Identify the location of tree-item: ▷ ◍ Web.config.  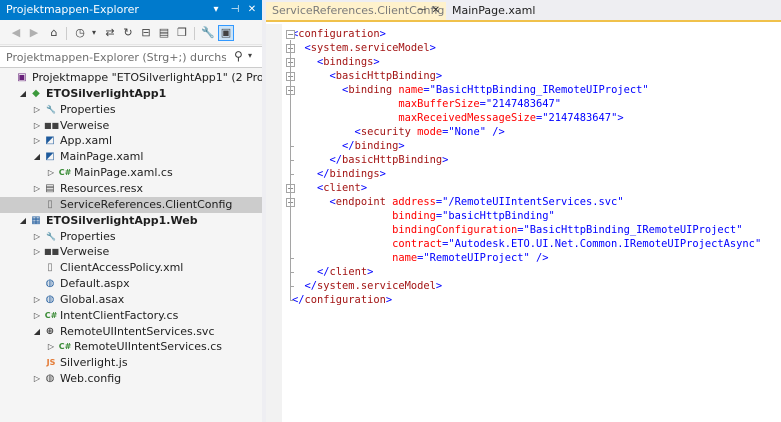
(131, 379).